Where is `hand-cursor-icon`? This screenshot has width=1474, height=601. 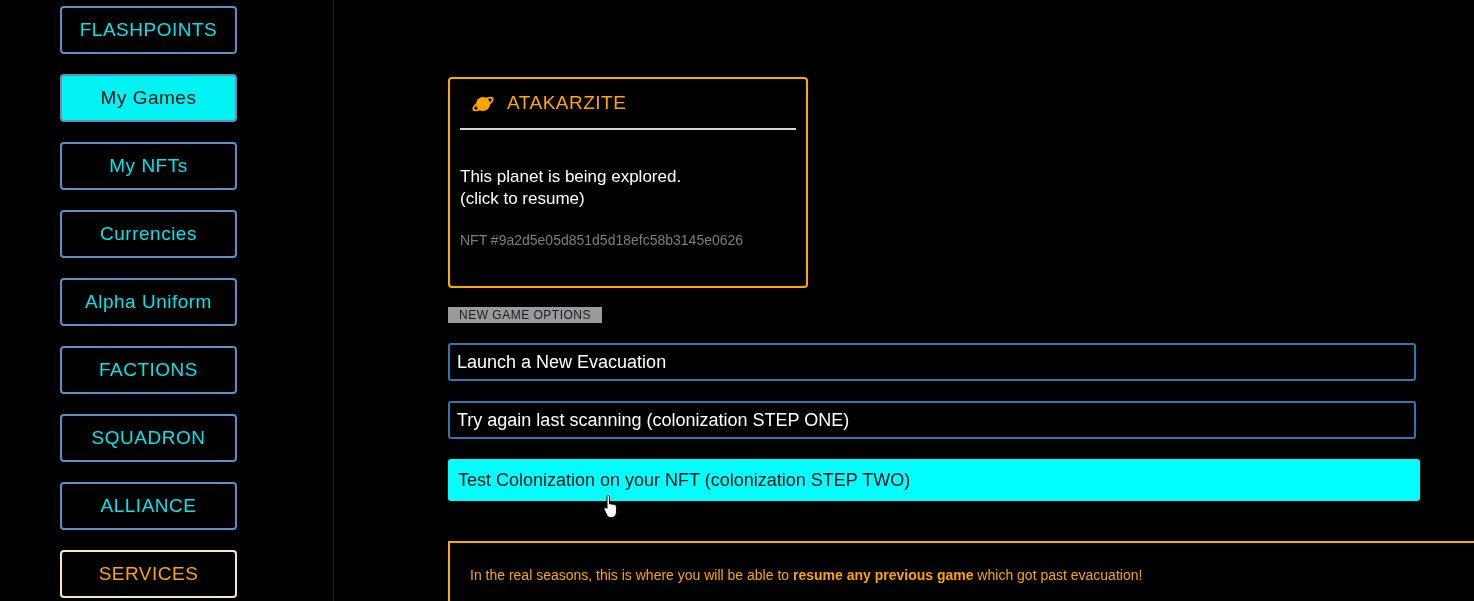 hand-cursor-icon is located at coordinates (611, 506).